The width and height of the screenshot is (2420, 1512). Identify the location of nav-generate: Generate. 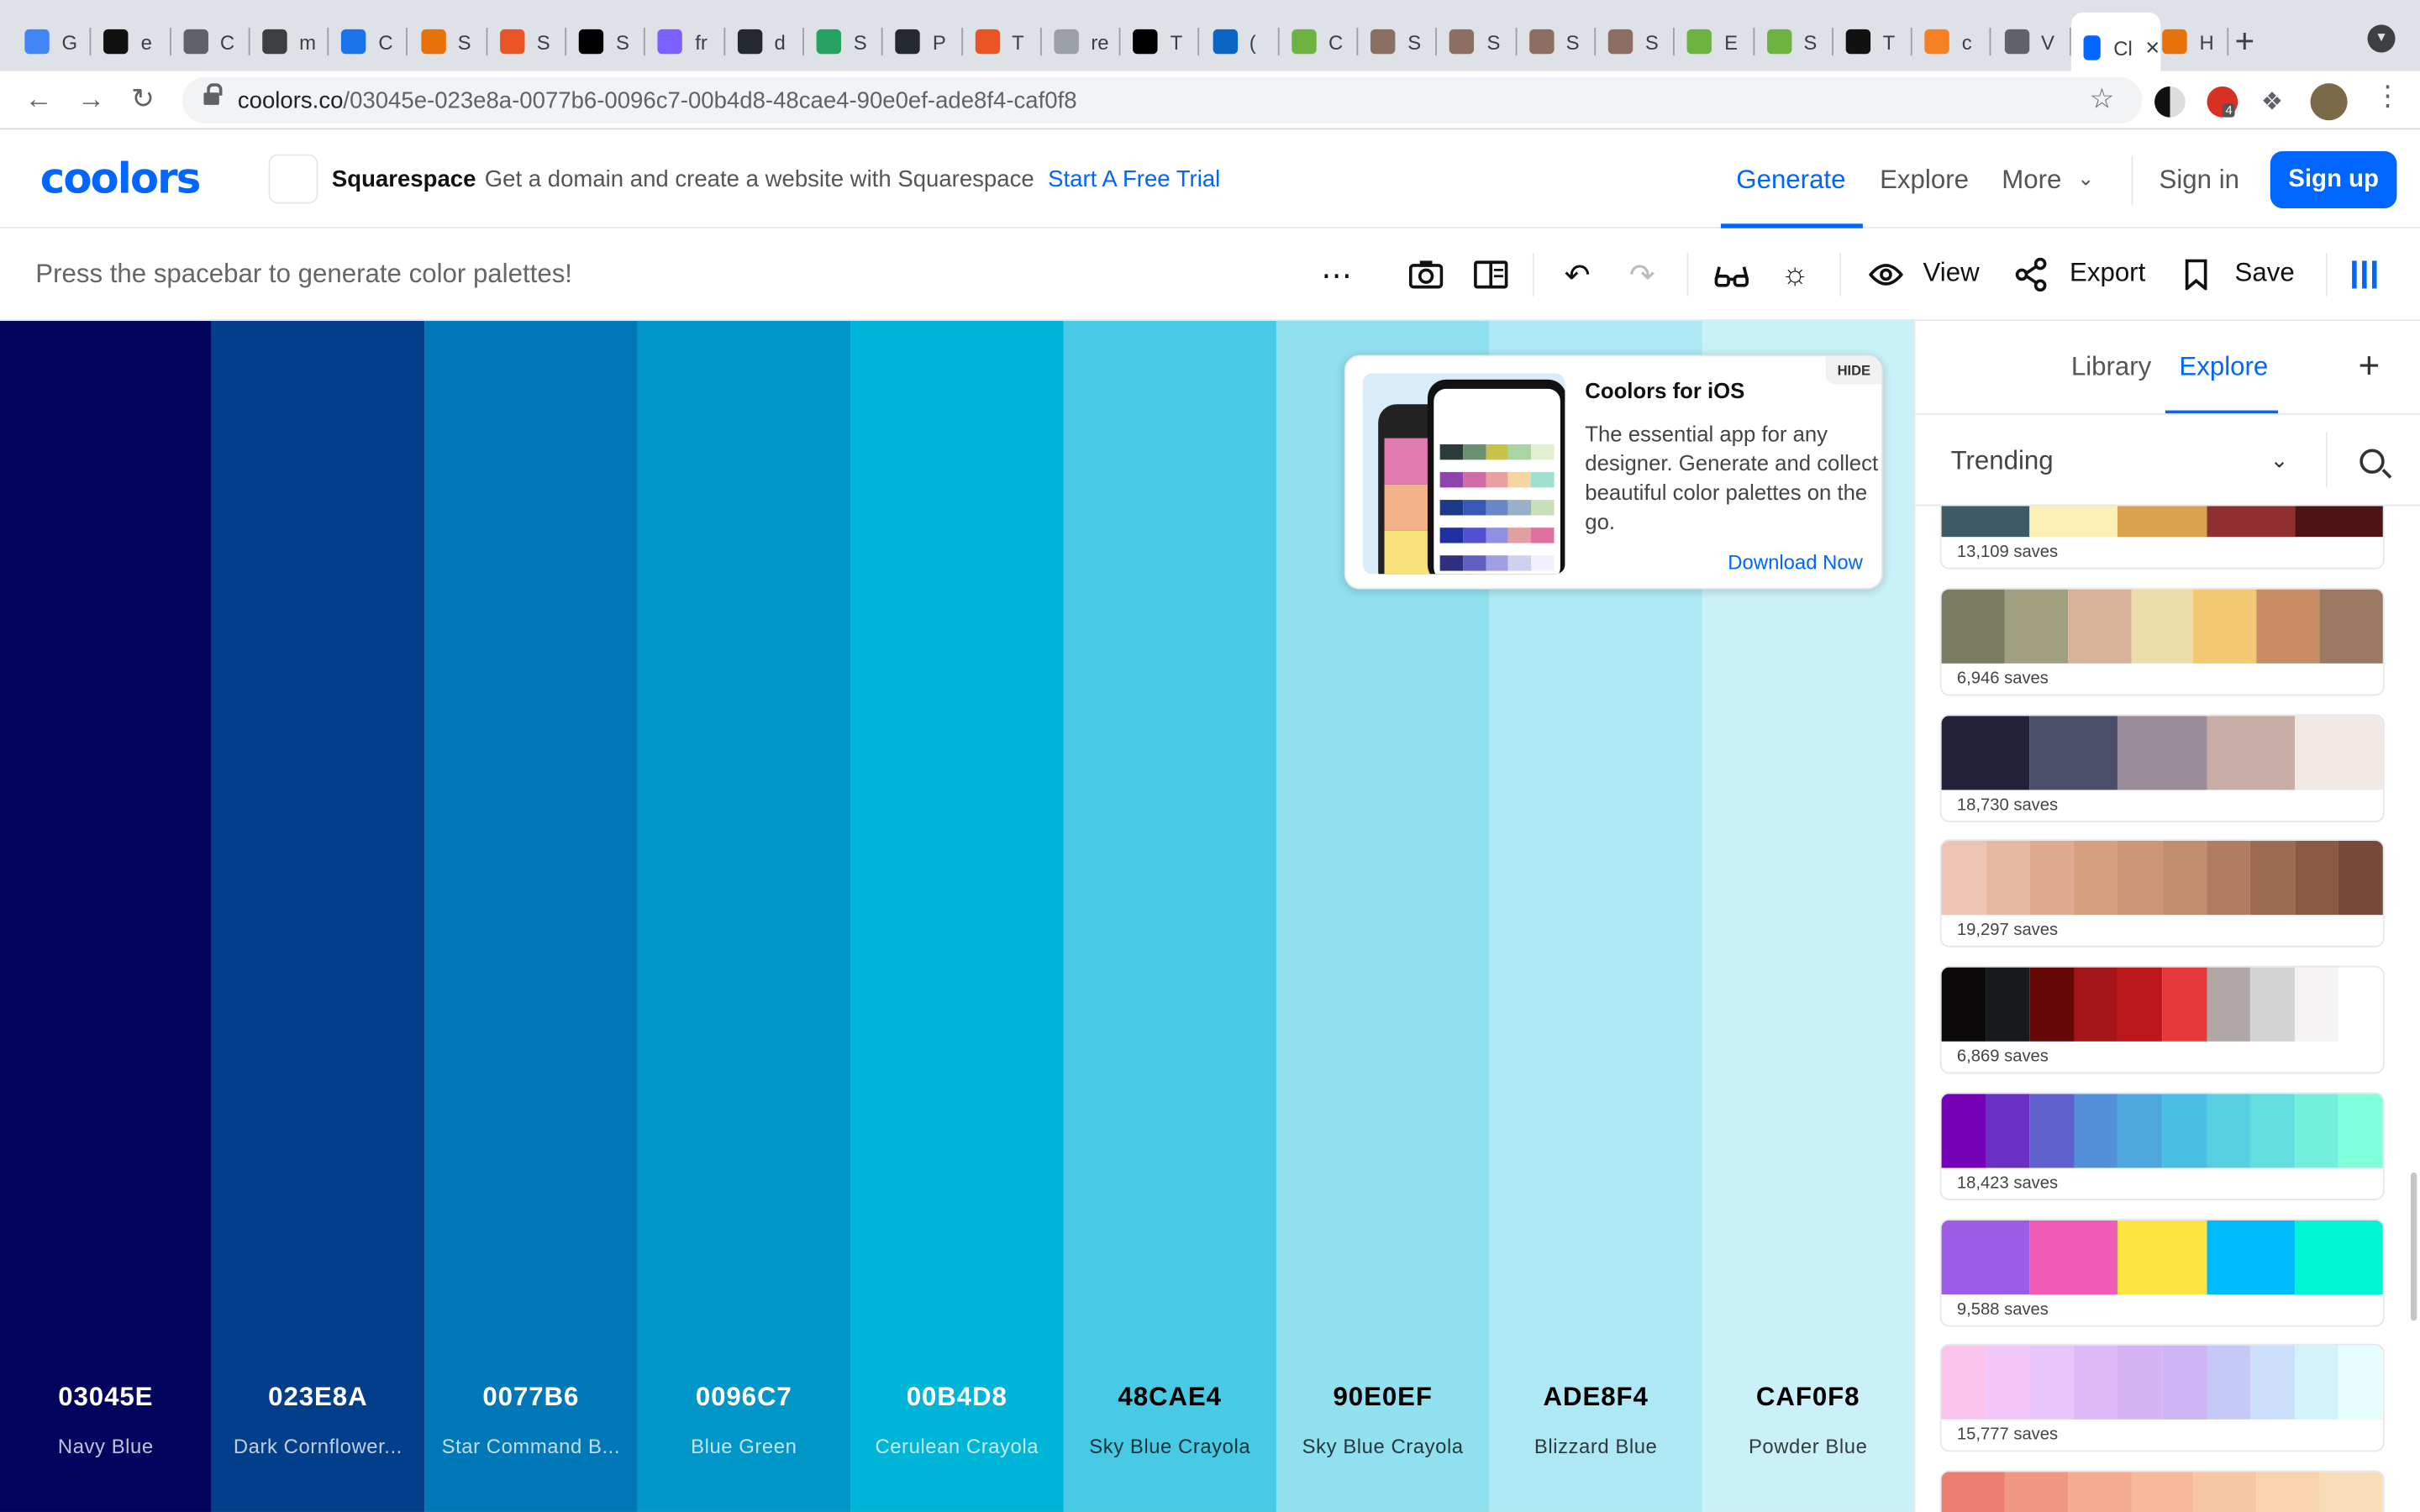
(1791, 181).